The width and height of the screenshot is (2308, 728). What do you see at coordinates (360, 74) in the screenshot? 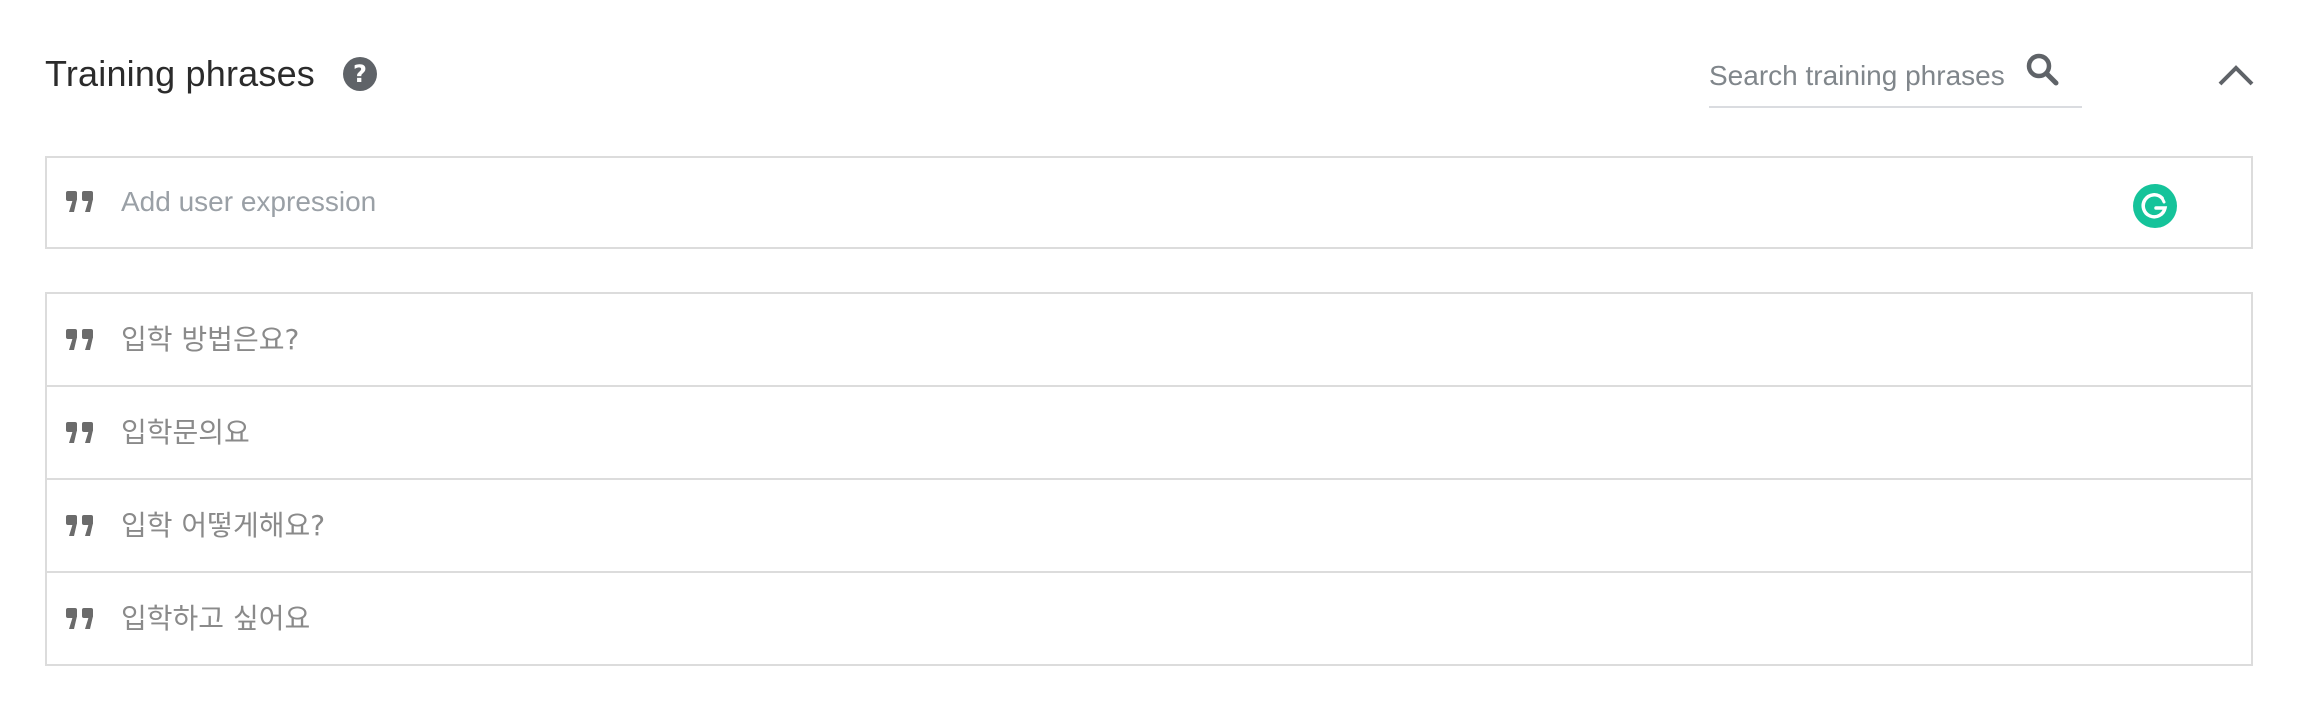
I see `help-icon: ?` at bounding box center [360, 74].